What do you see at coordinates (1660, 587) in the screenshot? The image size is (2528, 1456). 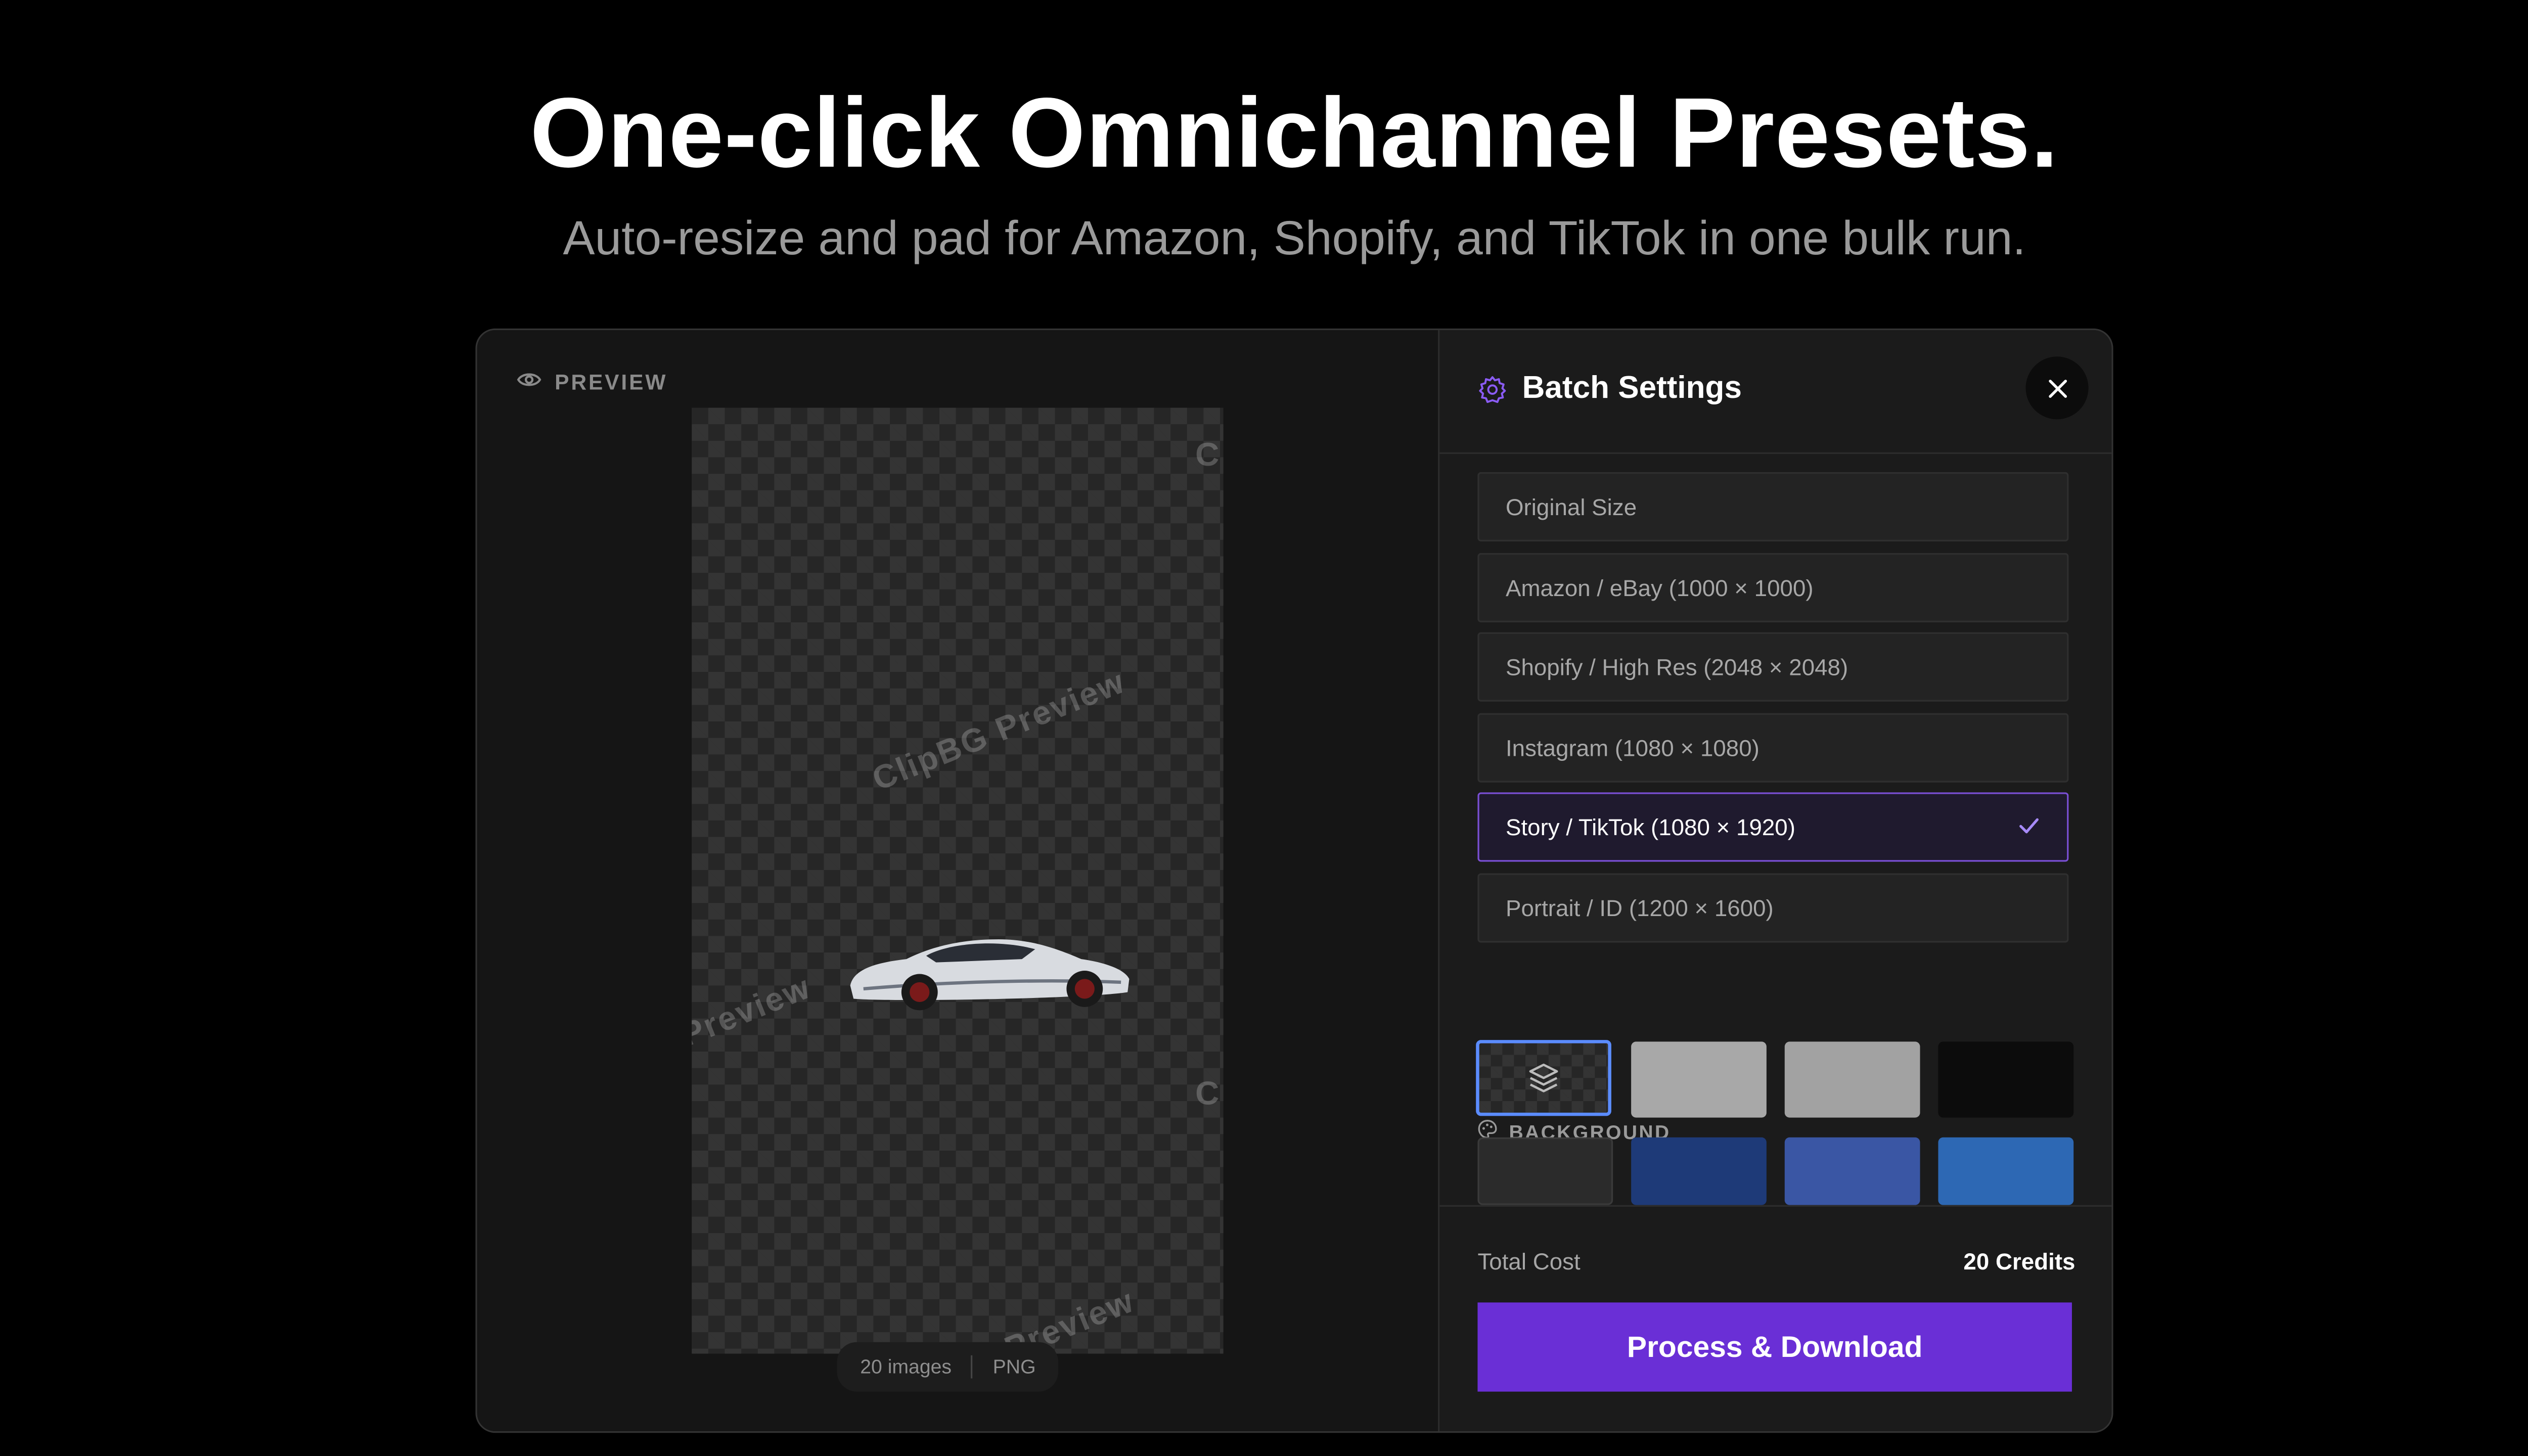 I see `preset-label: Amazon / eBay (1000 × 1000)` at bounding box center [1660, 587].